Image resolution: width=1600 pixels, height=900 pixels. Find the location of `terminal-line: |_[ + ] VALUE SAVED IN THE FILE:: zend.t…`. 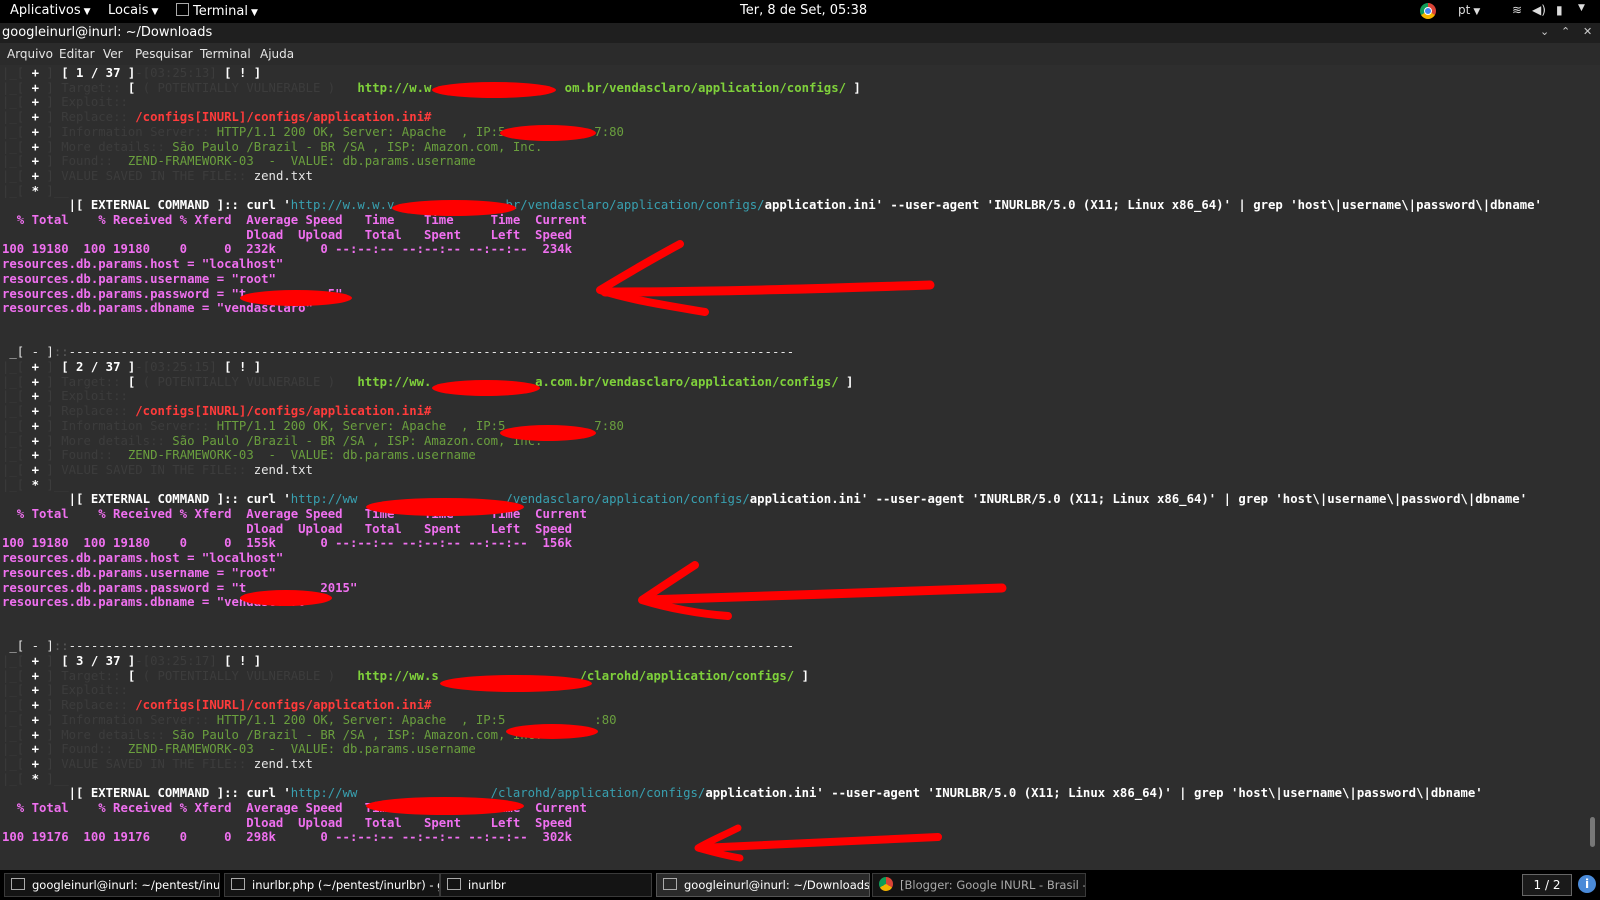

terminal-line: |_[ + ] VALUE SAVED IN THE FILE:: zend.t… is located at coordinates (157, 176).